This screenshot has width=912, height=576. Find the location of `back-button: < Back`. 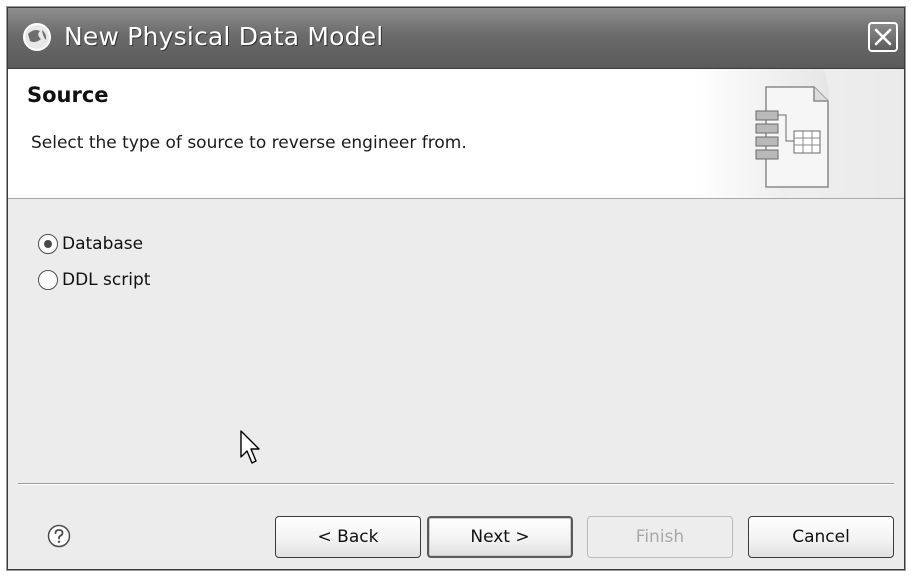

back-button: < Back is located at coordinates (348, 537).